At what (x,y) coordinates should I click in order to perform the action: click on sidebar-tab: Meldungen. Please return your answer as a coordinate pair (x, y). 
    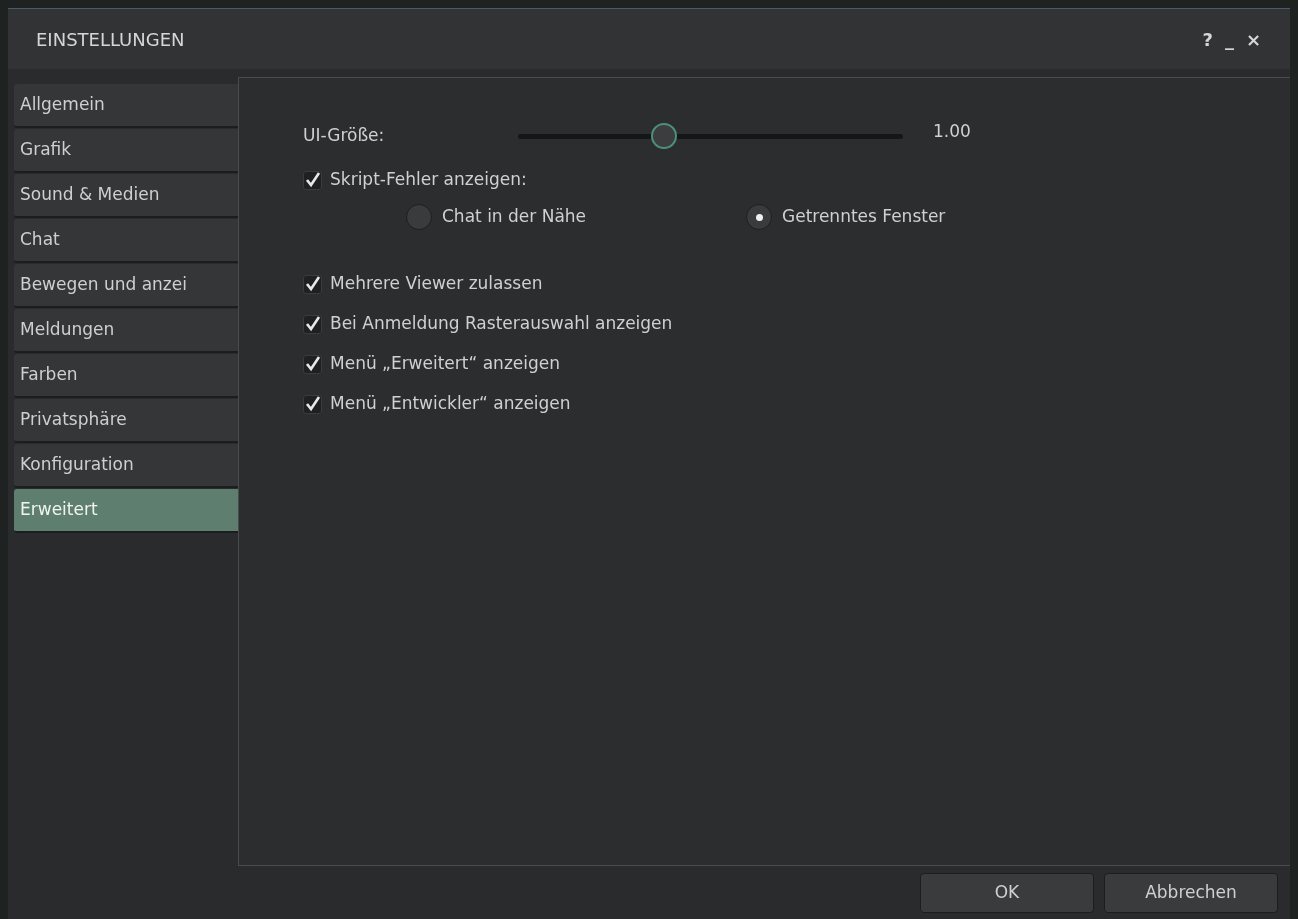
    Looking at the image, I should click on (126, 331).